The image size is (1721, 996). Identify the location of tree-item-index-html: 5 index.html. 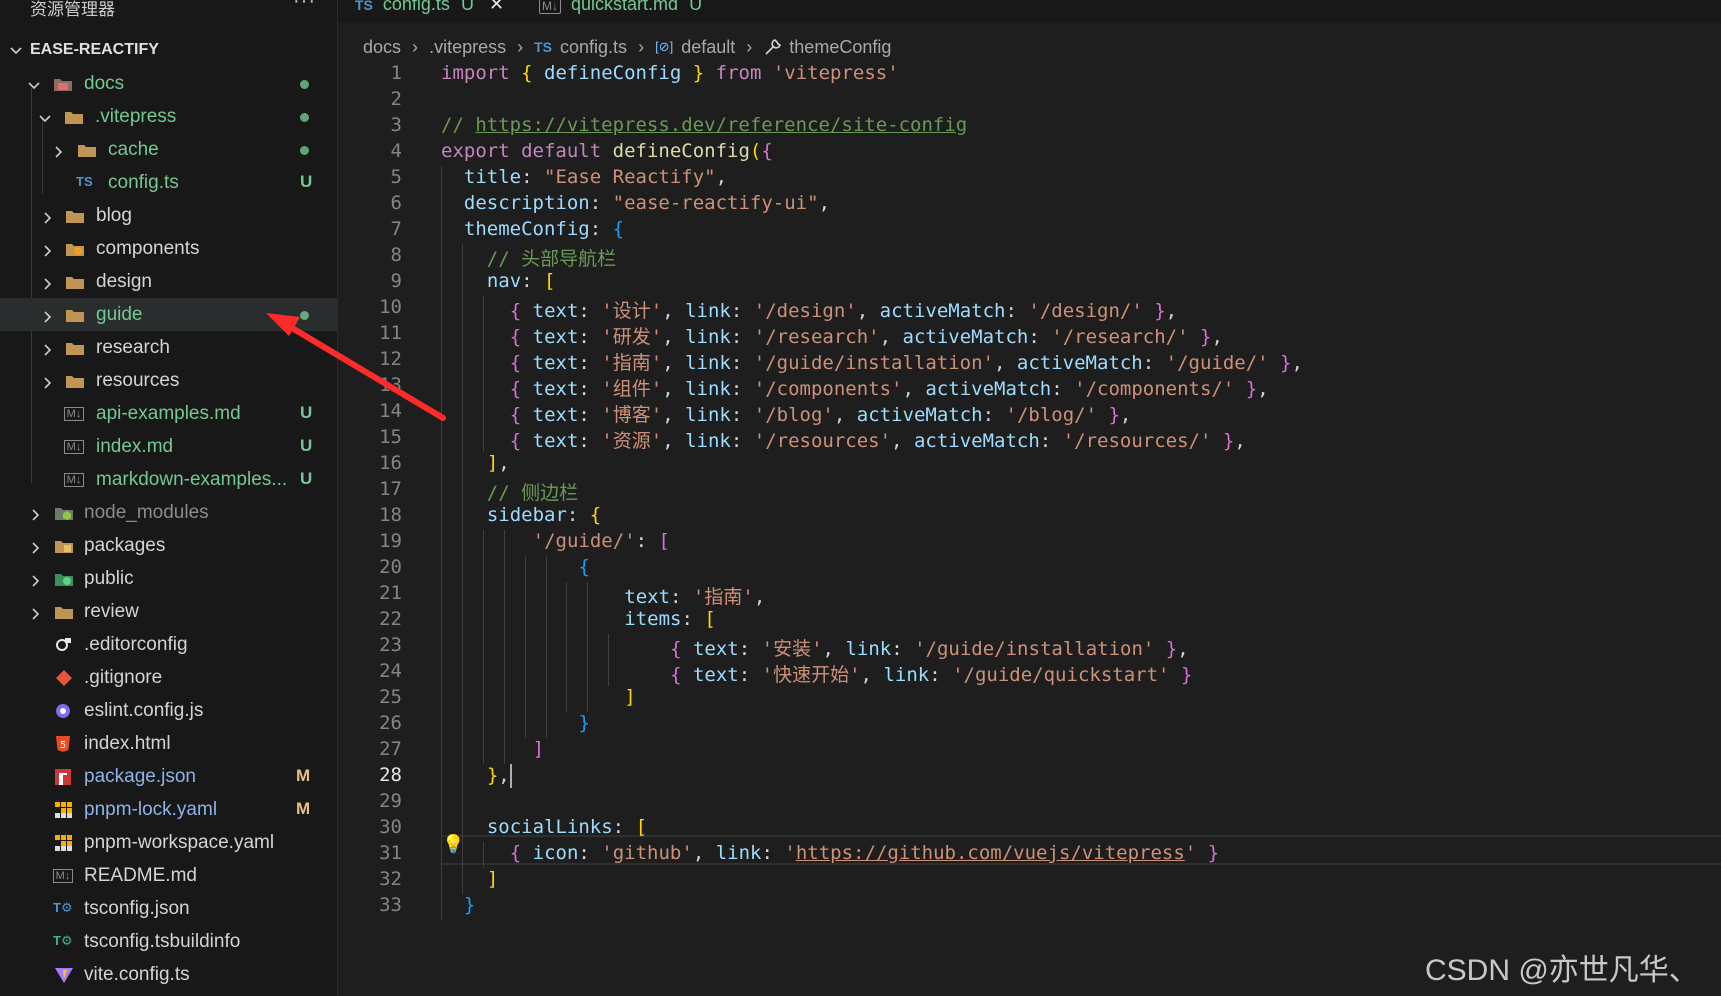
(168, 743).